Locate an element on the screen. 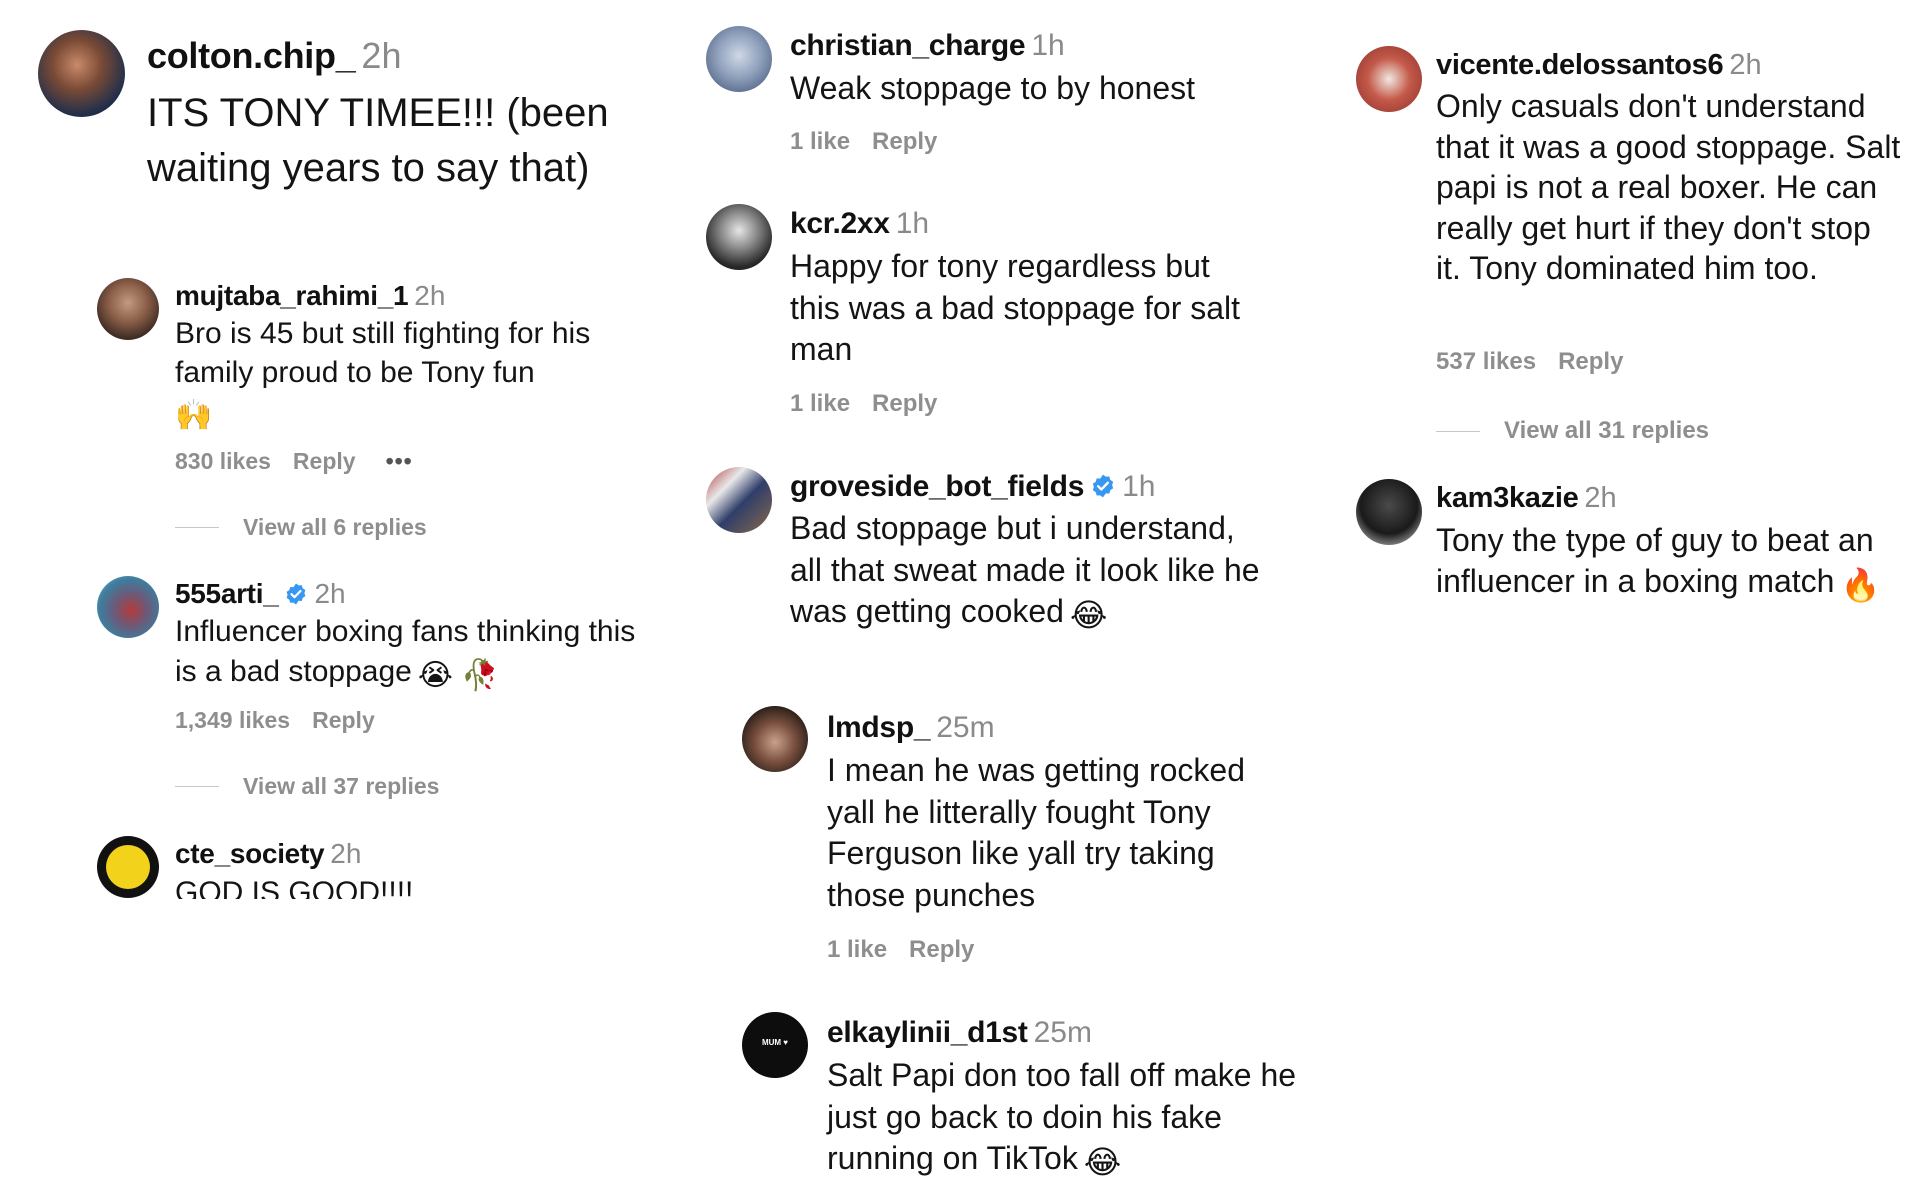 Image resolution: width=1920 pixels, height=1200 pixels. avatar-caption: MUM ♥ is located at coordinates (775, 1042).